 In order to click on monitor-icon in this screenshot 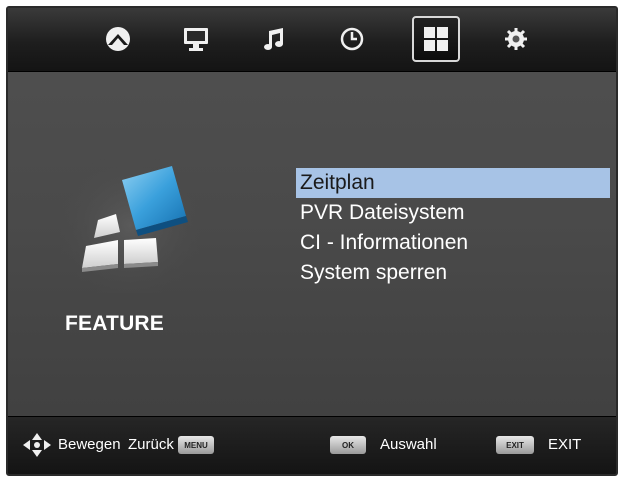, I will do `click(196, 39)`.